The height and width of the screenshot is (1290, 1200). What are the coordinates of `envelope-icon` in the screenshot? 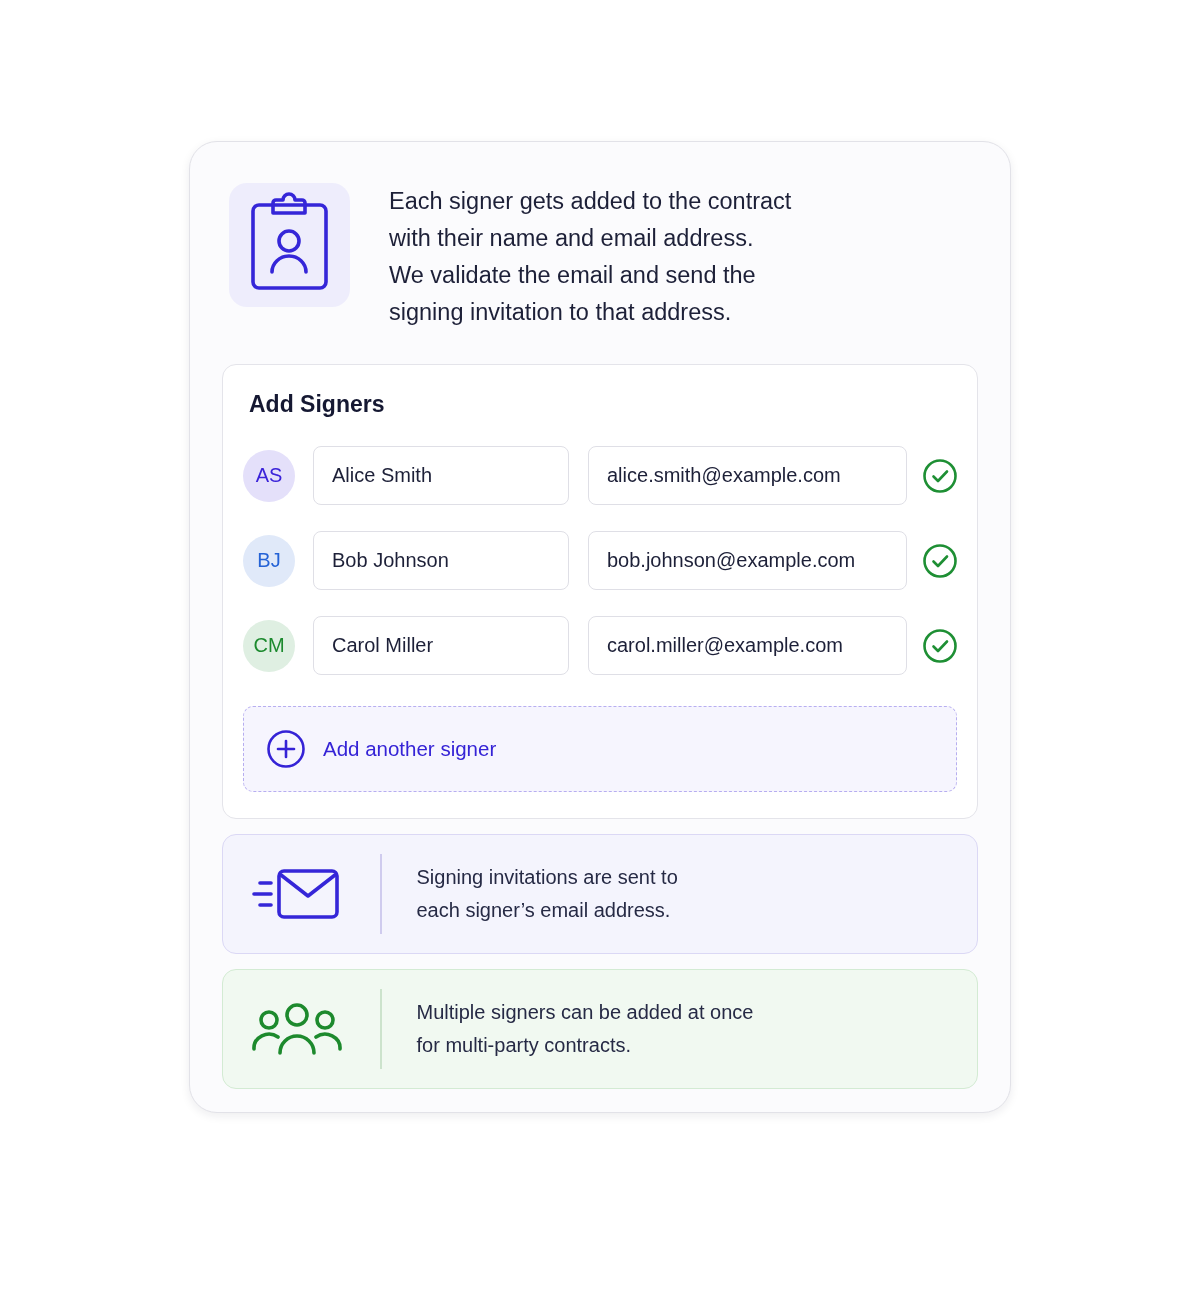 It's located at (295, 894).